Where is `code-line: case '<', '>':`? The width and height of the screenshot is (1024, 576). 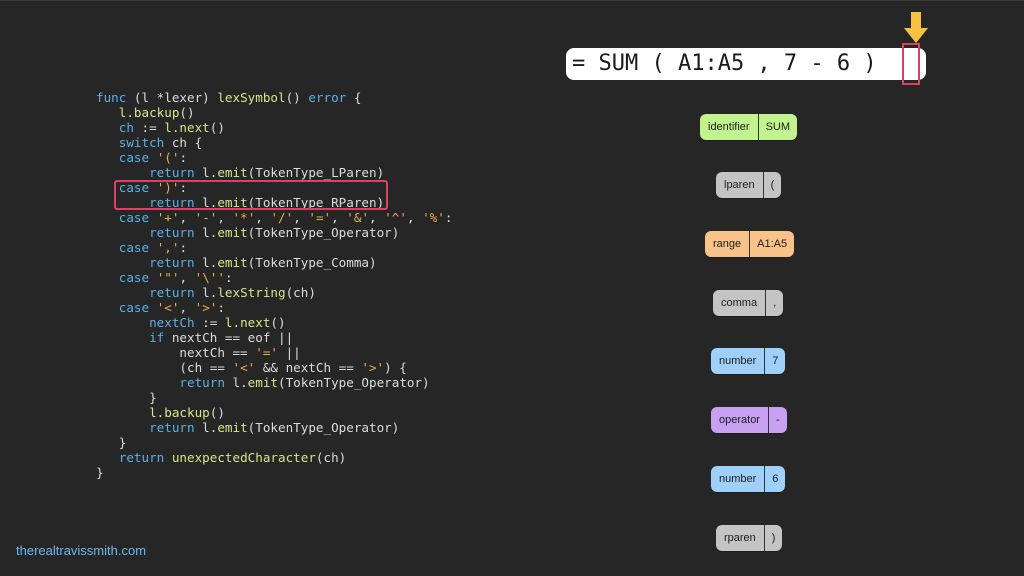
code-line: case '<', '>': is located at coordinates (171, 307).